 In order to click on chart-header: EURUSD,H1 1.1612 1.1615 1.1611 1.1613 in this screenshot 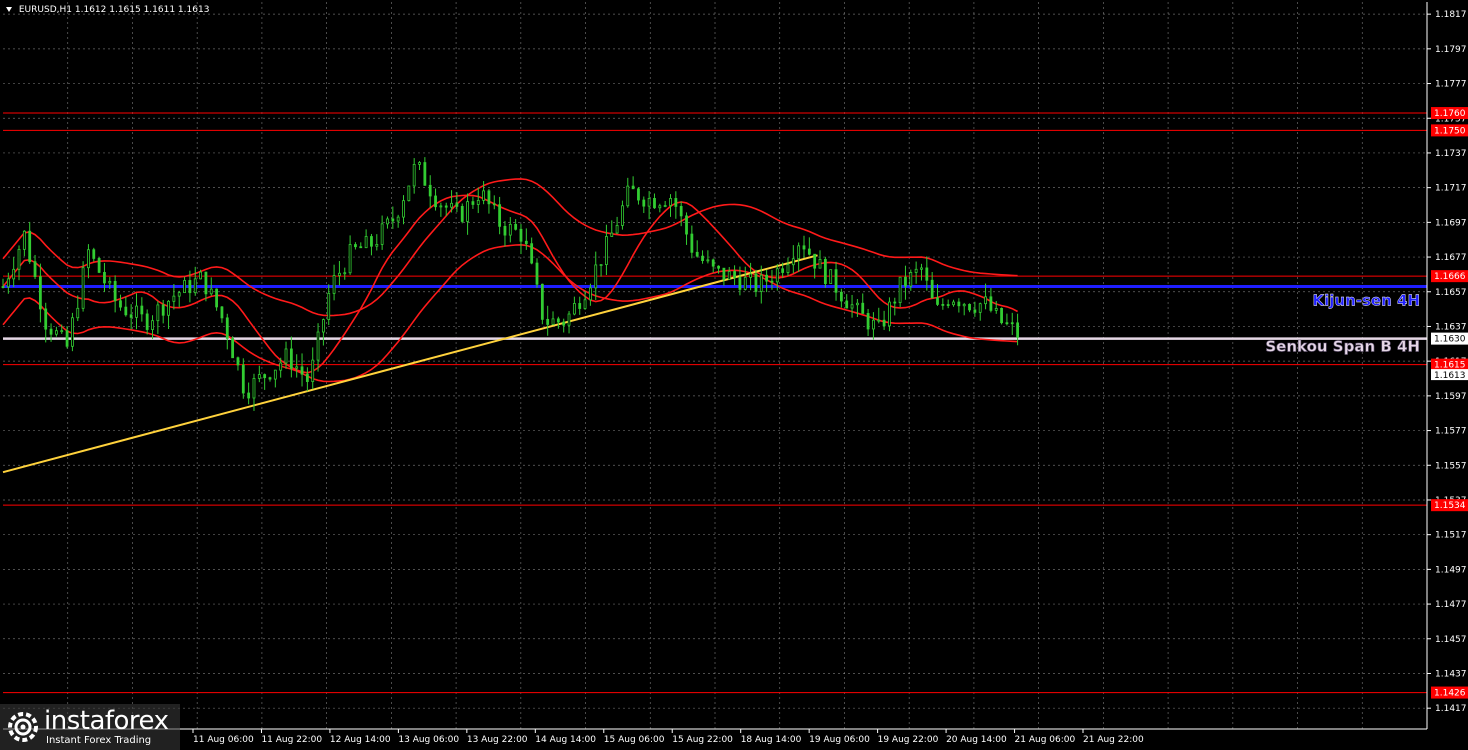, I will do `click(107, 10)`.